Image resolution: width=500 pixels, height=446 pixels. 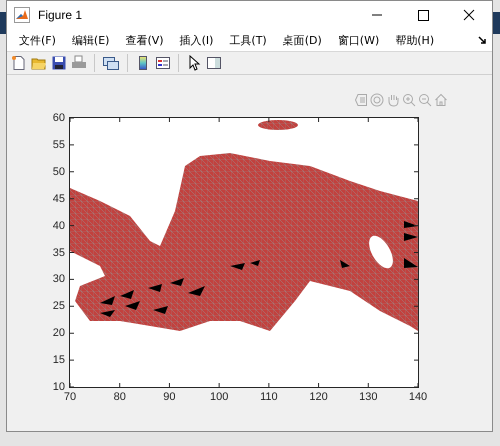 I want to click on menu-item: 工具(T), so click(x=248, y=40).